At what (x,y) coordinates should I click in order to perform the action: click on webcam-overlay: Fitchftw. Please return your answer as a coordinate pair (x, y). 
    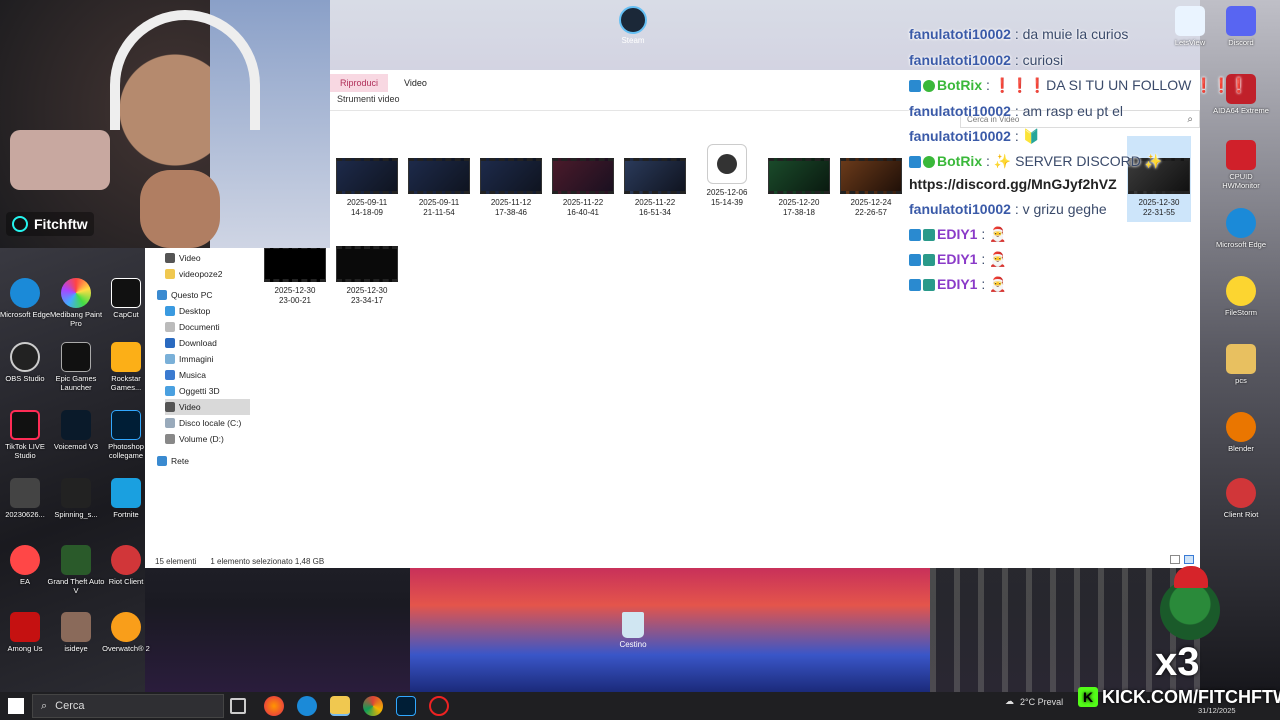
    Looking at the image, I should click on (165, 124).